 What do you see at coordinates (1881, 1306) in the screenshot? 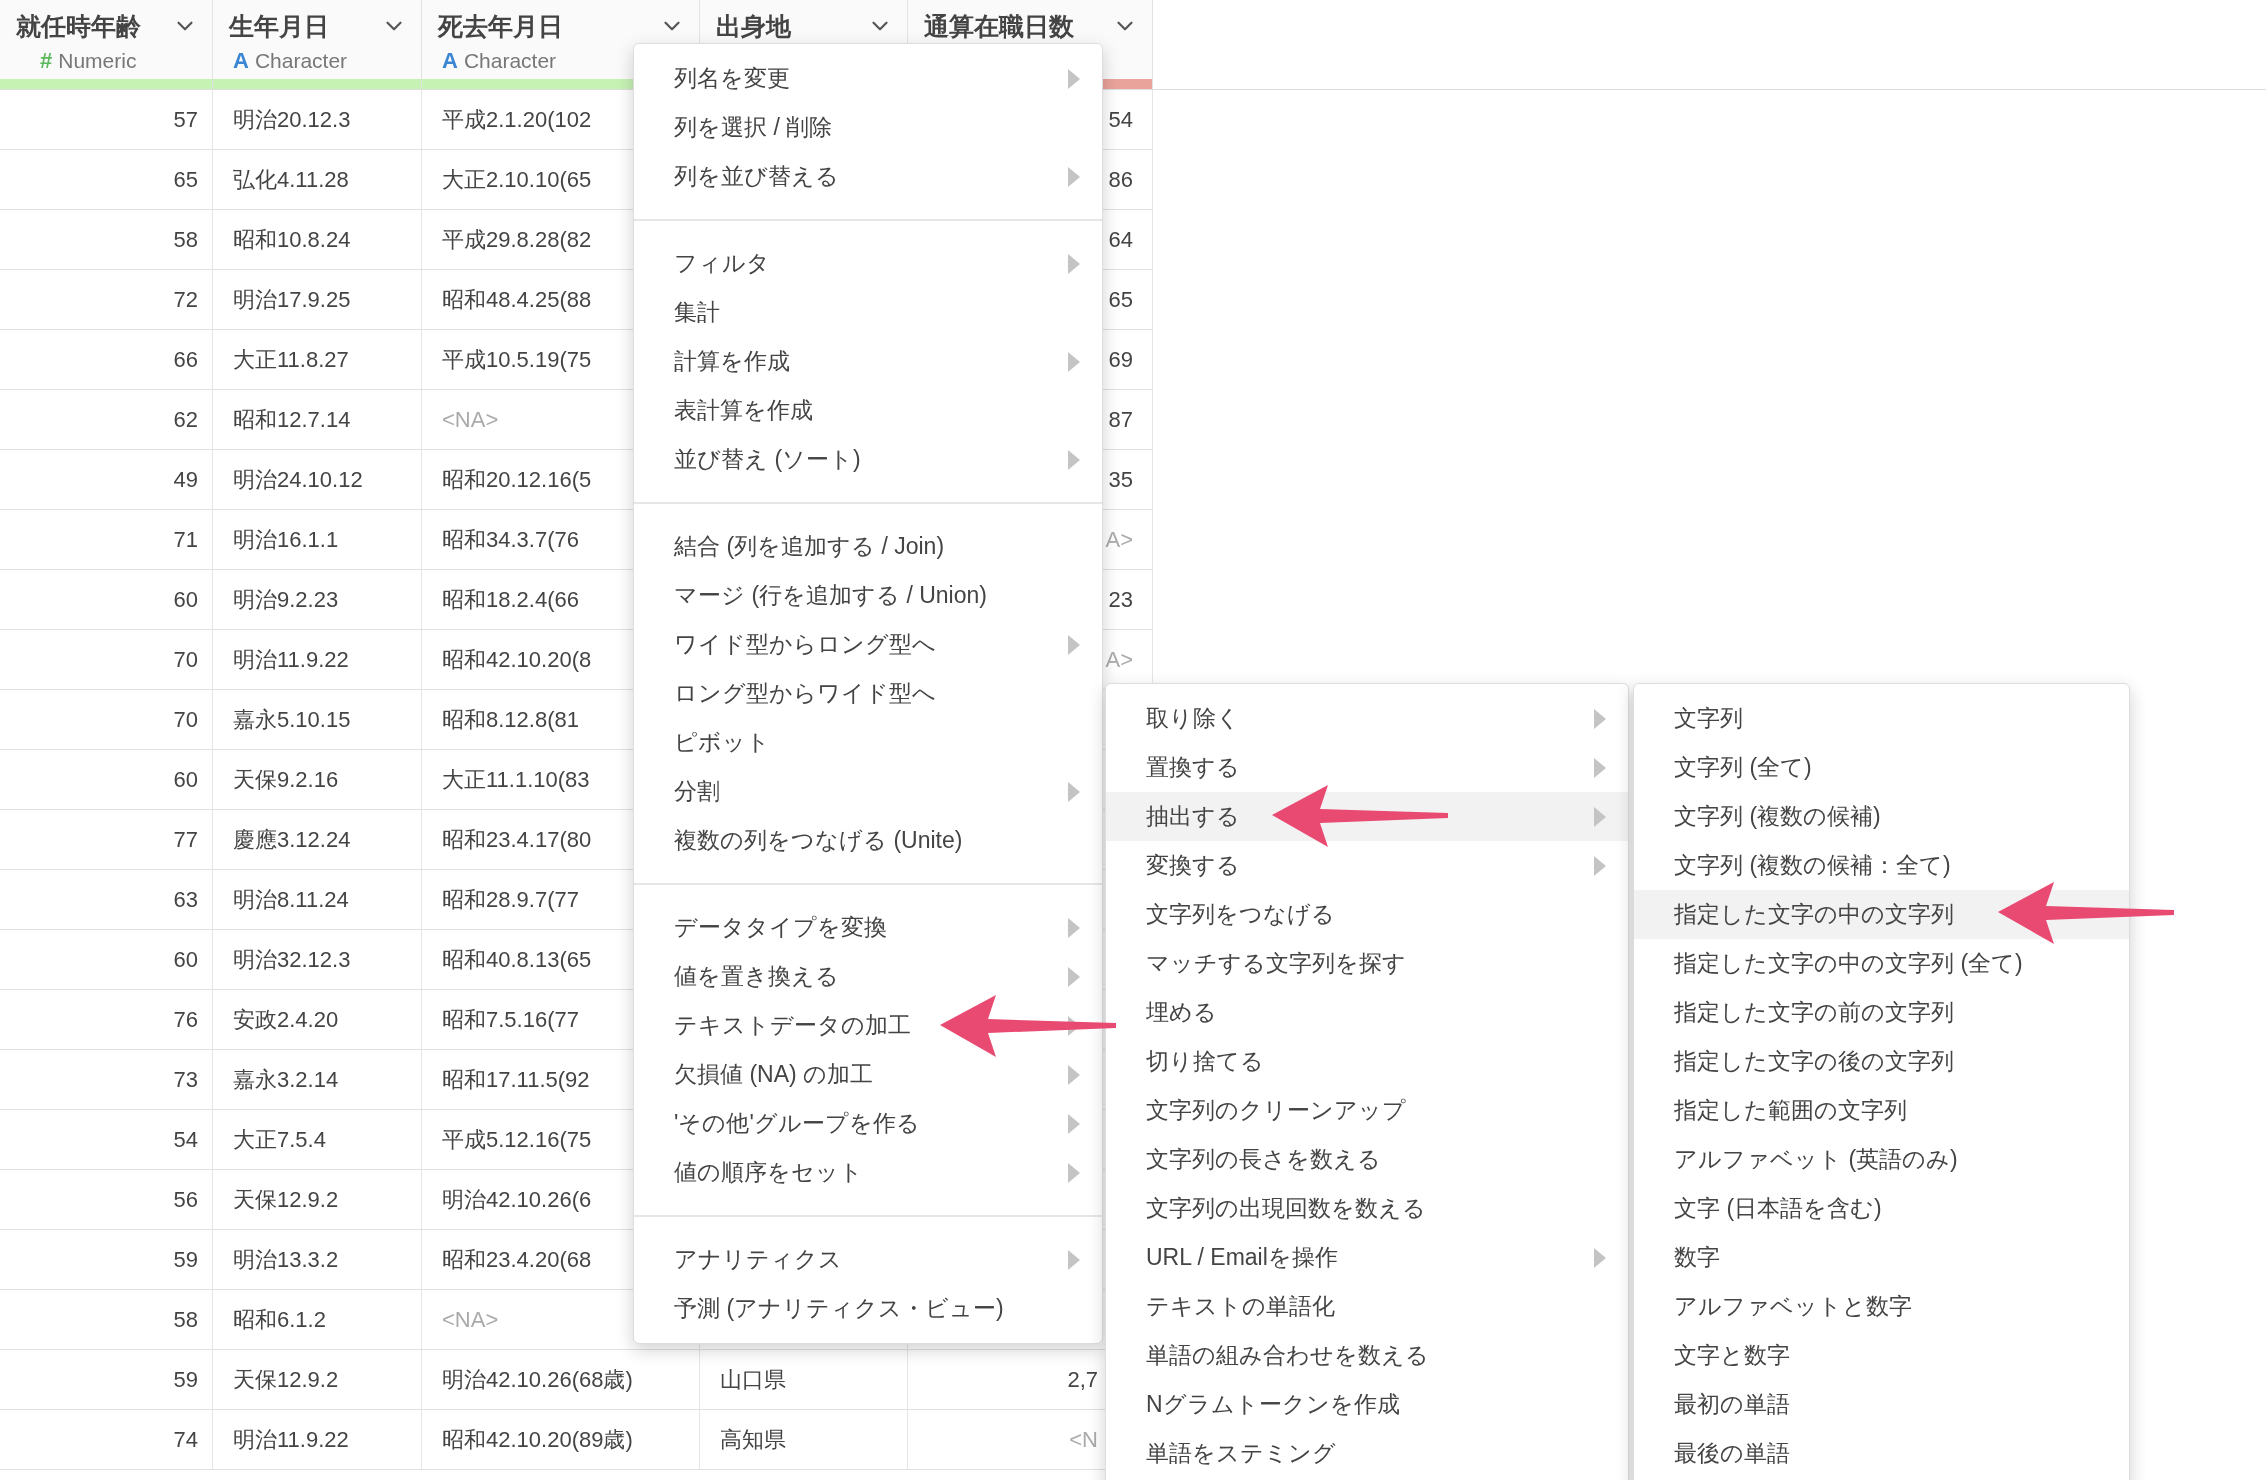
I see `menu-item: アルファベットと数字` at bounding box center [1881, 1306].